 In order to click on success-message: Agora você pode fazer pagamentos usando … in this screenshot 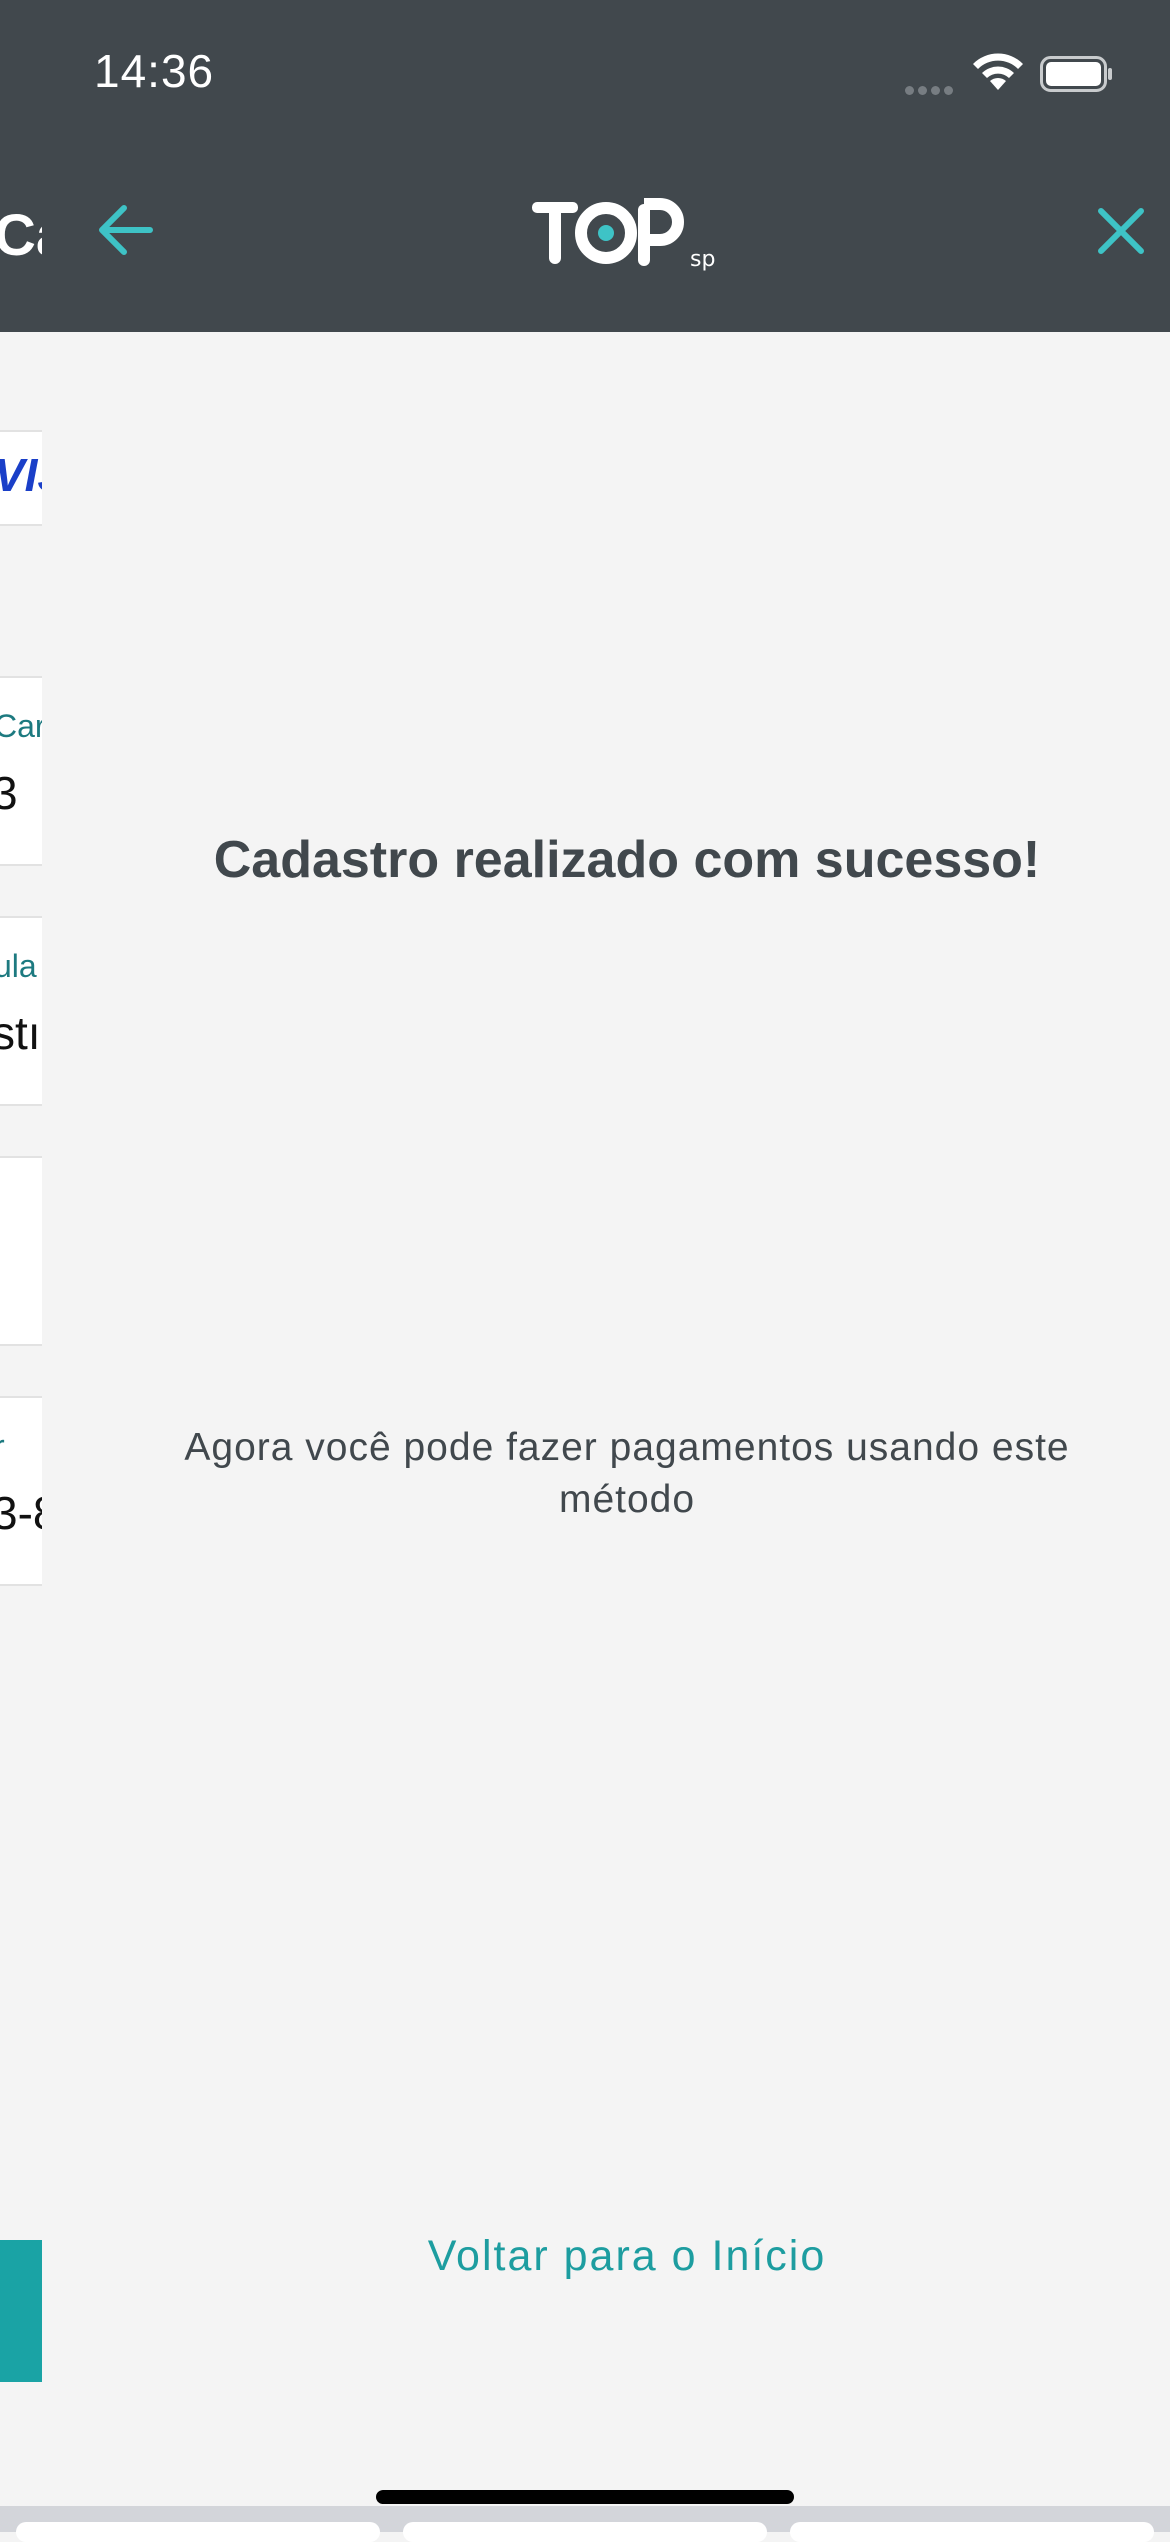, I will do `click(627, 1473)`.